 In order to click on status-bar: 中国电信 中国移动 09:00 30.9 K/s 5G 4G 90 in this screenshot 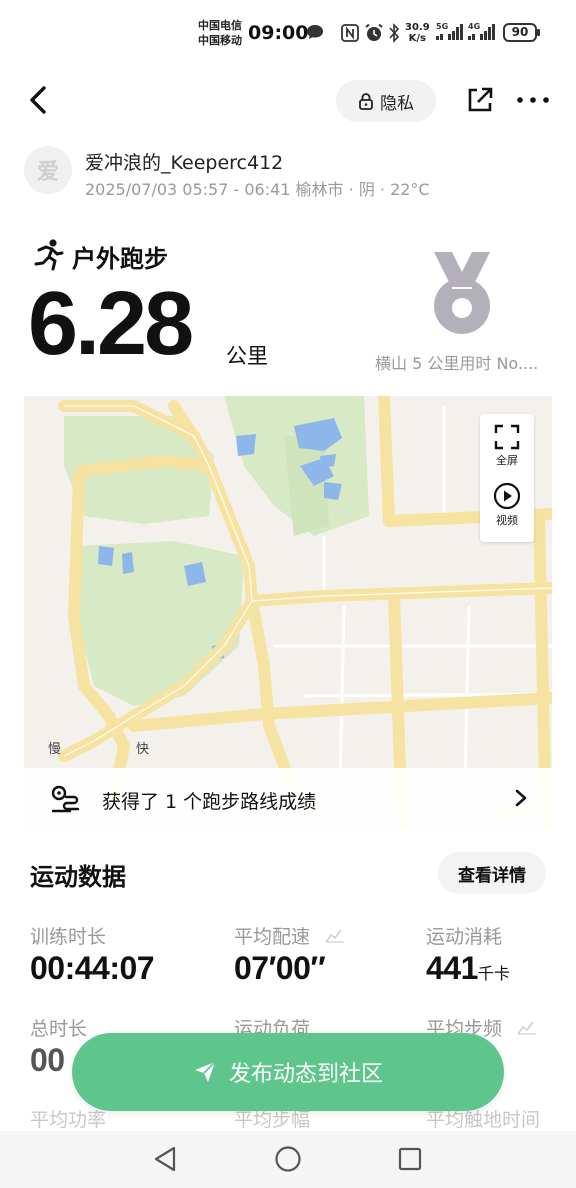, I will do `click(288, 33)`.